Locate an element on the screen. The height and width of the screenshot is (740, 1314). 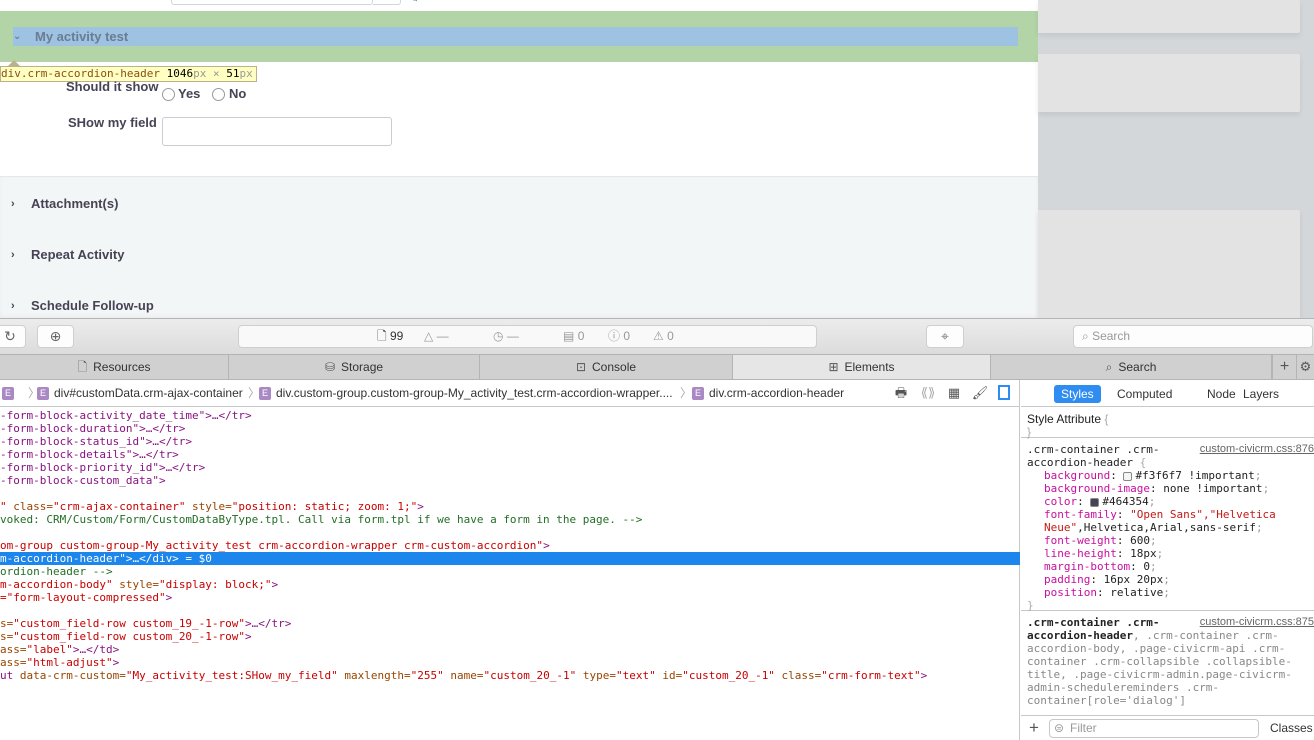
paintbrush-icon: 🖌 is located at coordinates (980, 393).